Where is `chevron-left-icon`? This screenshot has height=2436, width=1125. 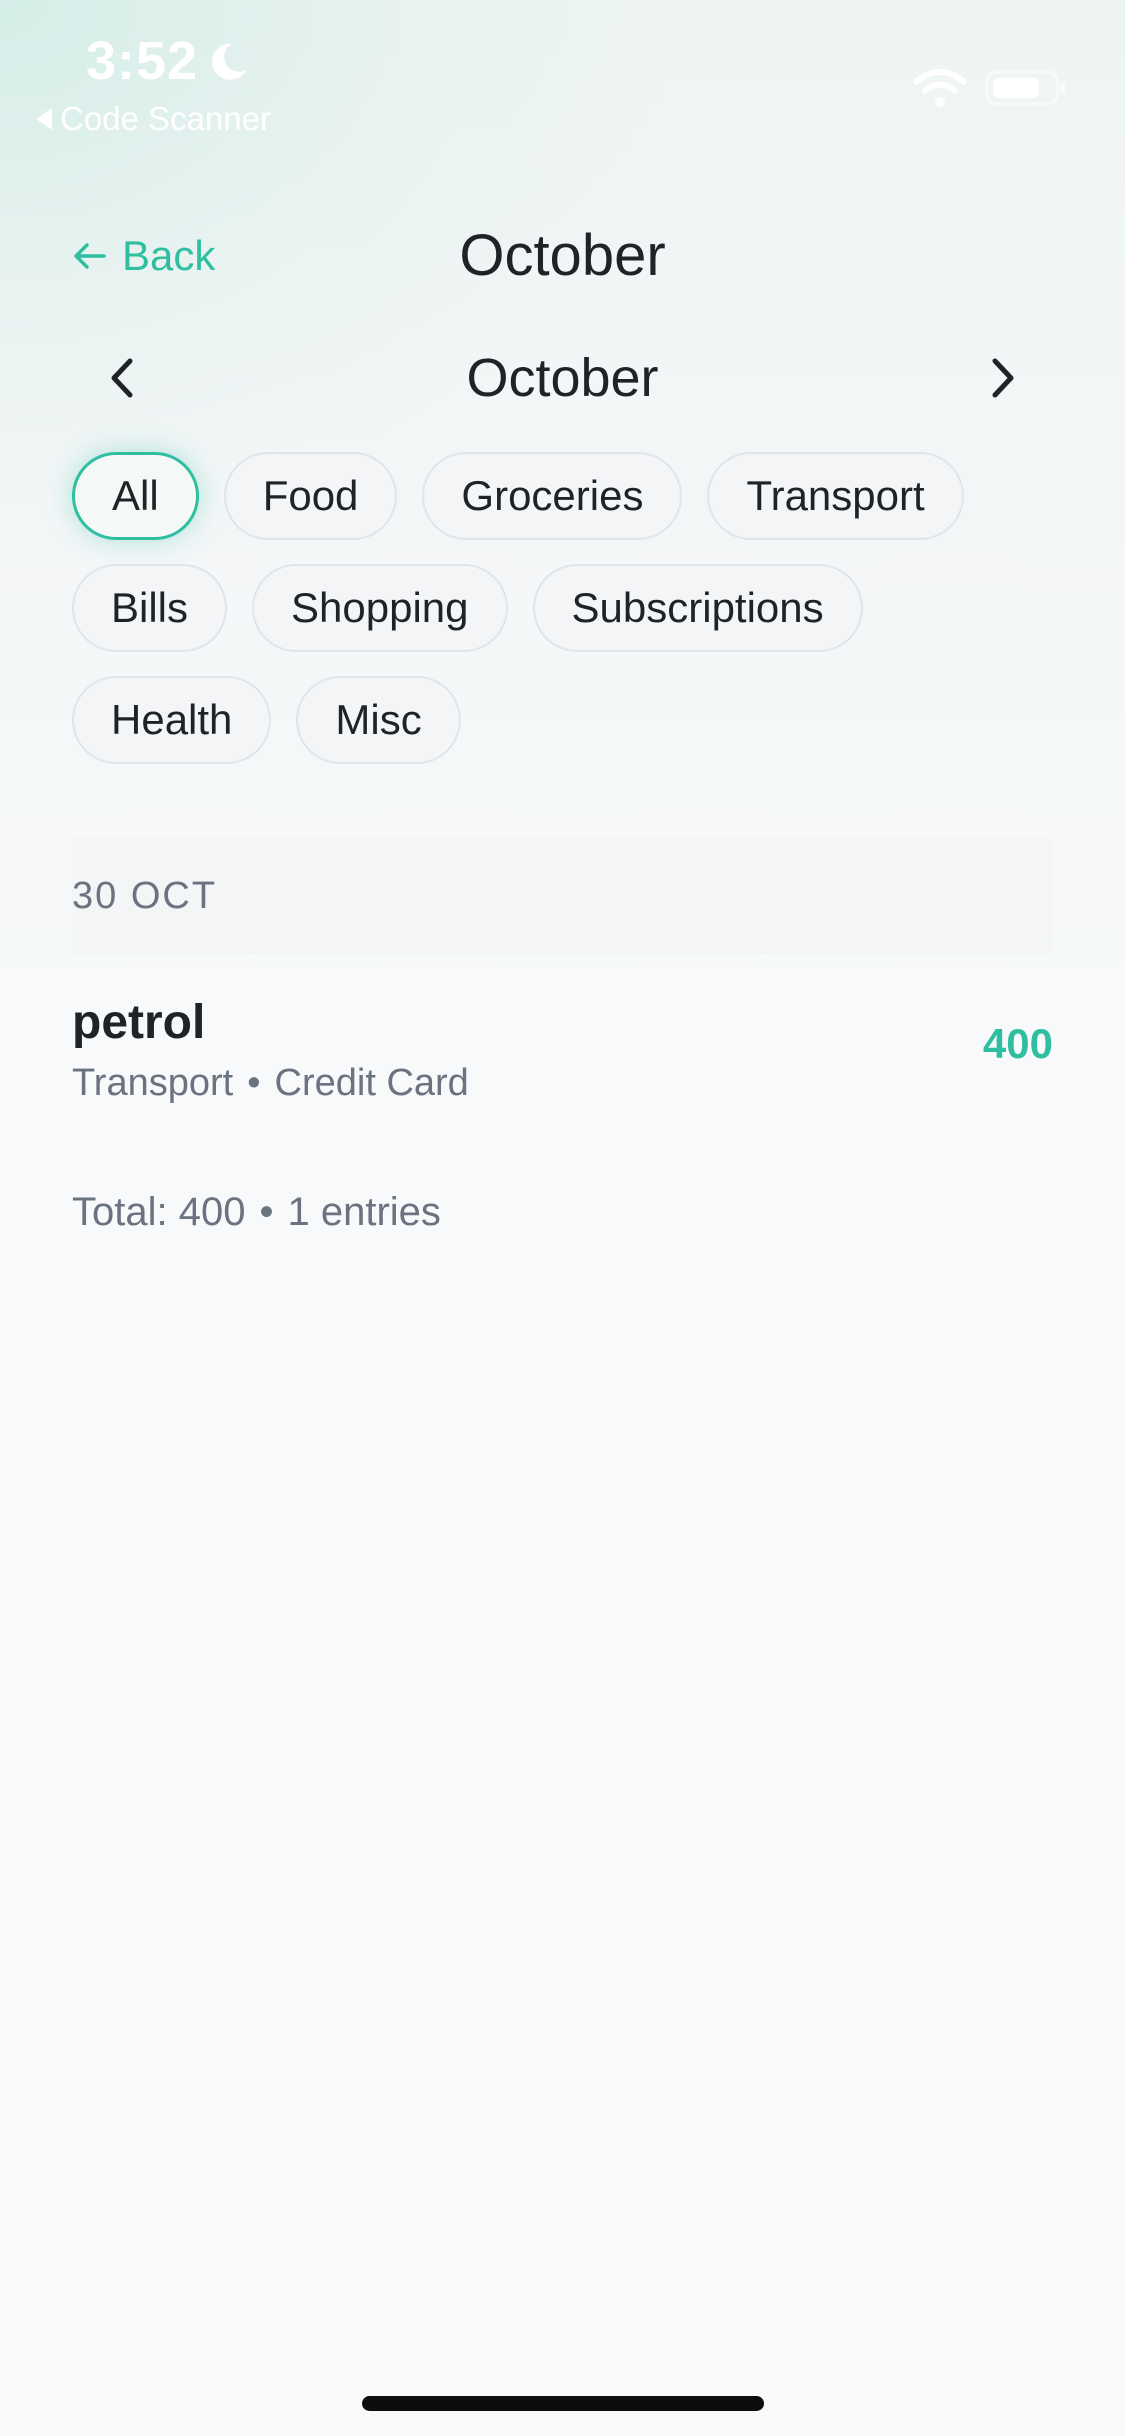
chevron-left-icon is located at coordinates (122, 378).